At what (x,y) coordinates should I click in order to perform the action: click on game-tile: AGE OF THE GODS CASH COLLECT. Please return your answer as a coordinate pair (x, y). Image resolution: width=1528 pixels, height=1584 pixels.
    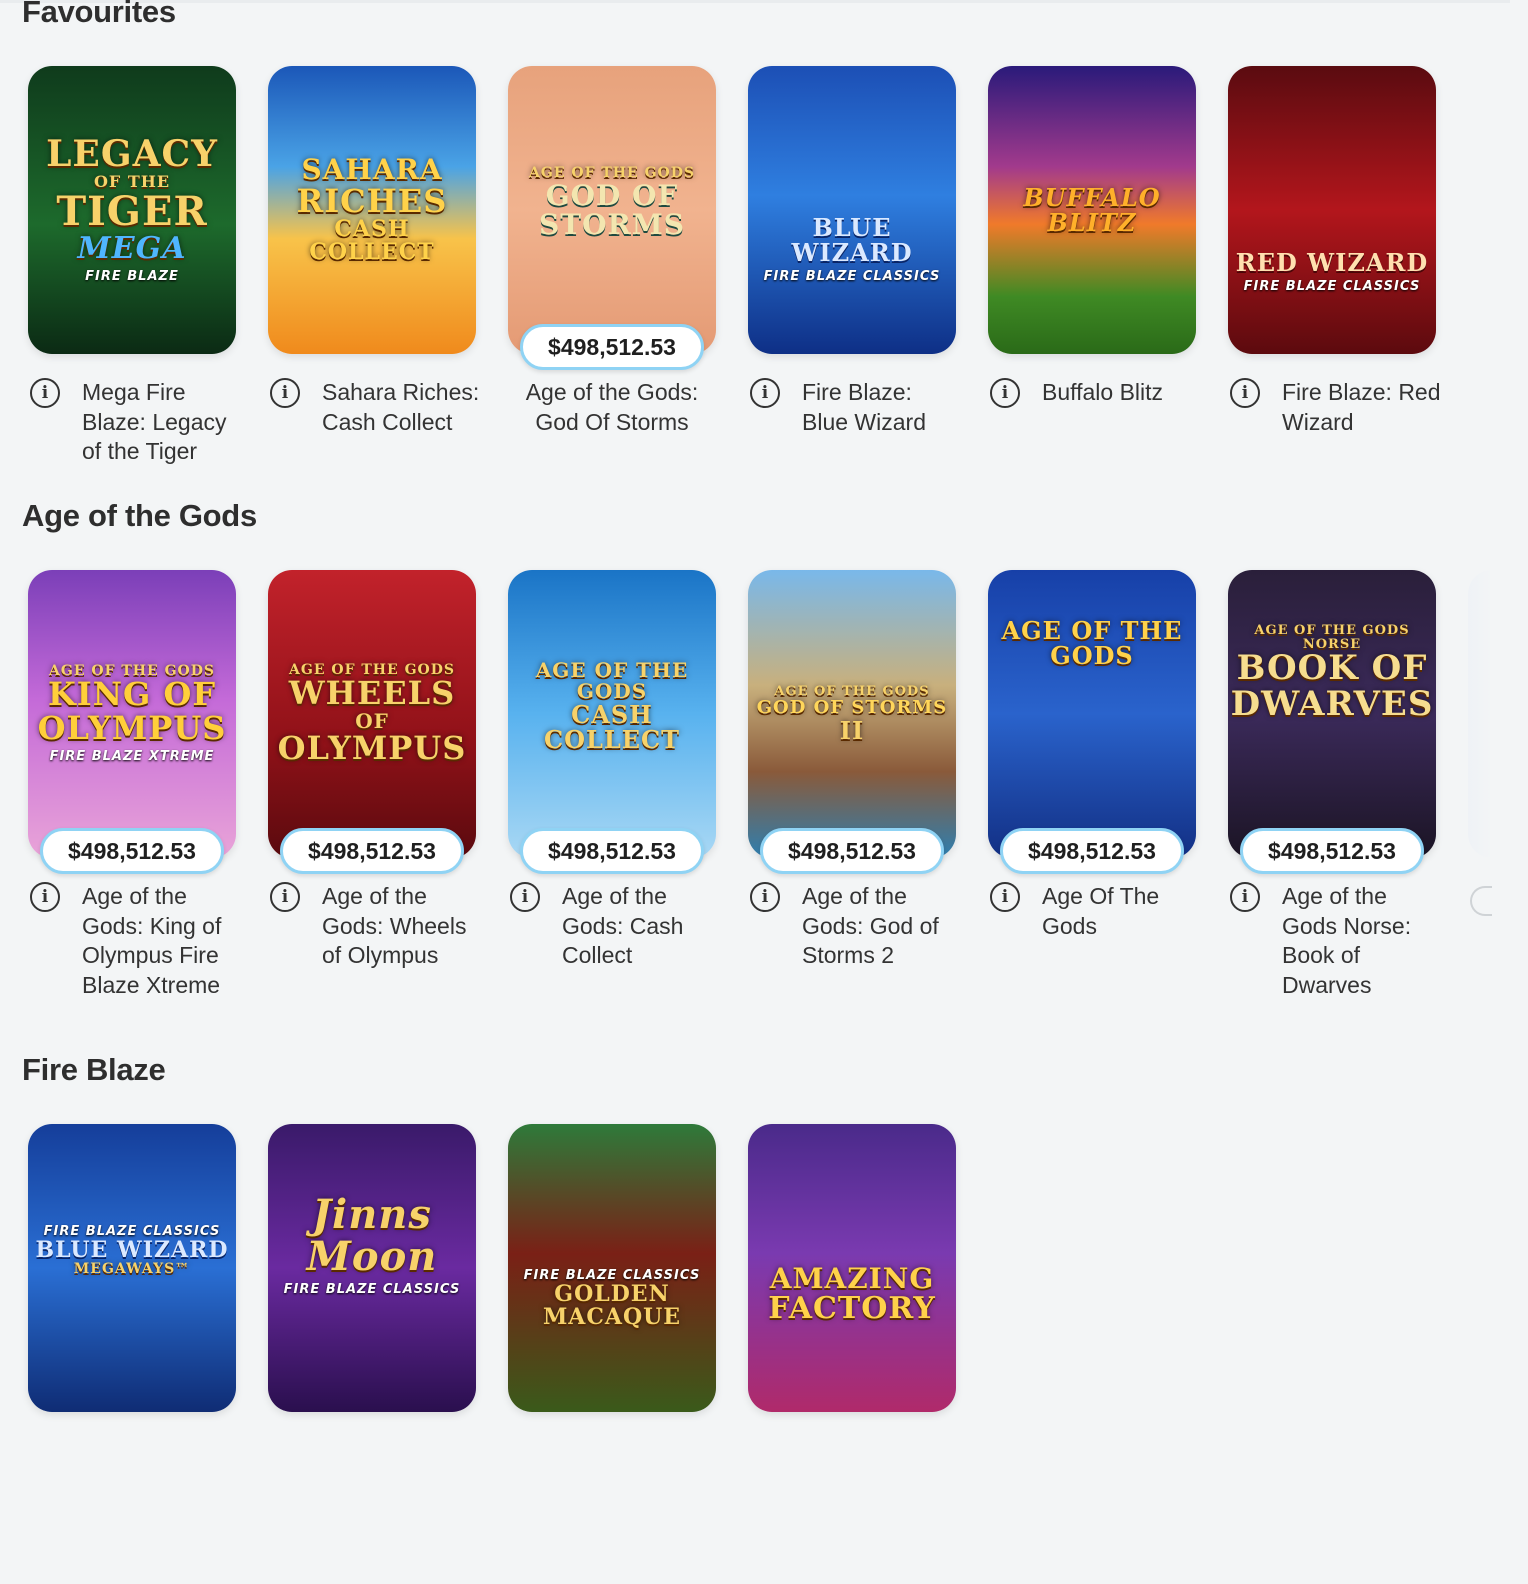
    Looking at the image, I should click on (612, 714).